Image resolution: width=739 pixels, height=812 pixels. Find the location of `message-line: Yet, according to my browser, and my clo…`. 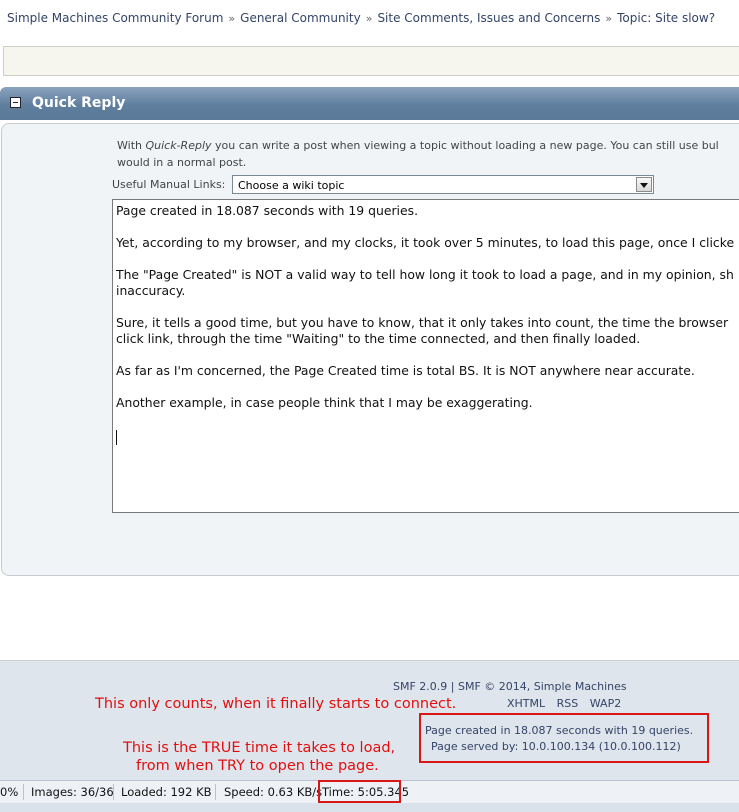

message-line: Yet, according to my browser, and my clo… is located at coordinates (425, 242).